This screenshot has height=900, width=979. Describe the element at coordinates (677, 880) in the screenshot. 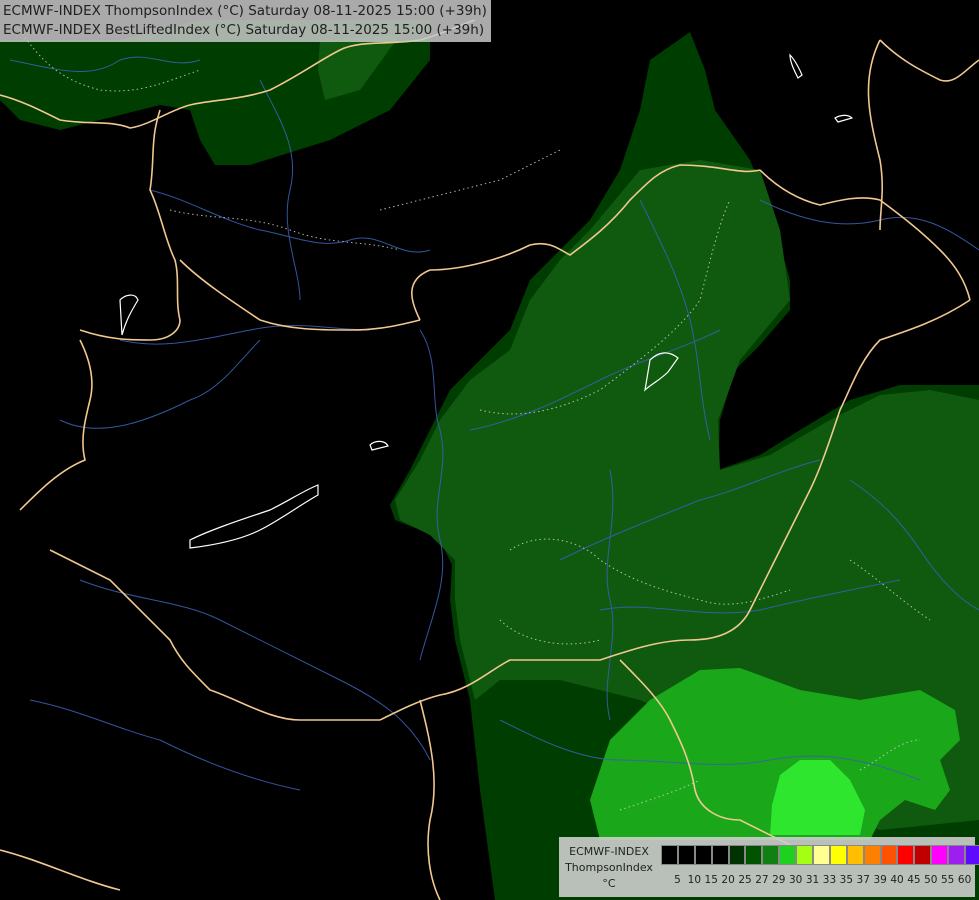

I see `legend-tick-label: 5` at that location.